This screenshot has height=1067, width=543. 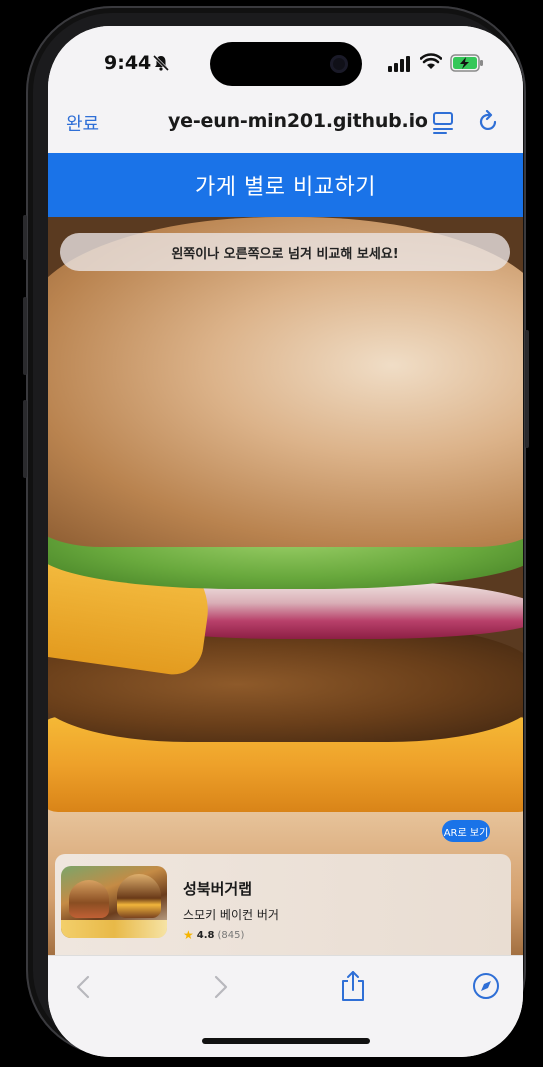 What do you see at coordinates (466, 63) in the screenshot?
I see `battery-charging-icon` at bounding box center [466, 63].